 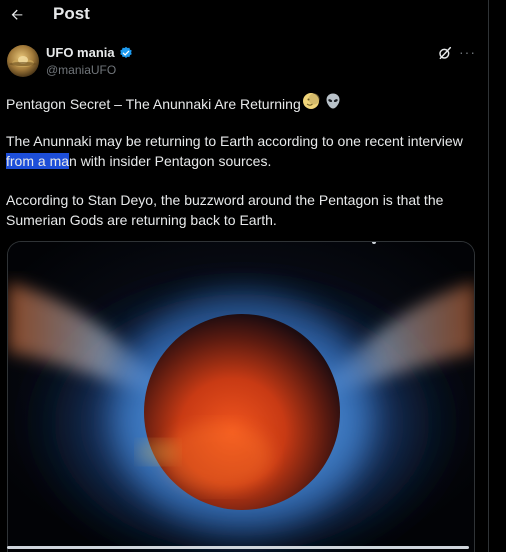 I want to click on moon-face-emoji, so click(x=311, y=103).